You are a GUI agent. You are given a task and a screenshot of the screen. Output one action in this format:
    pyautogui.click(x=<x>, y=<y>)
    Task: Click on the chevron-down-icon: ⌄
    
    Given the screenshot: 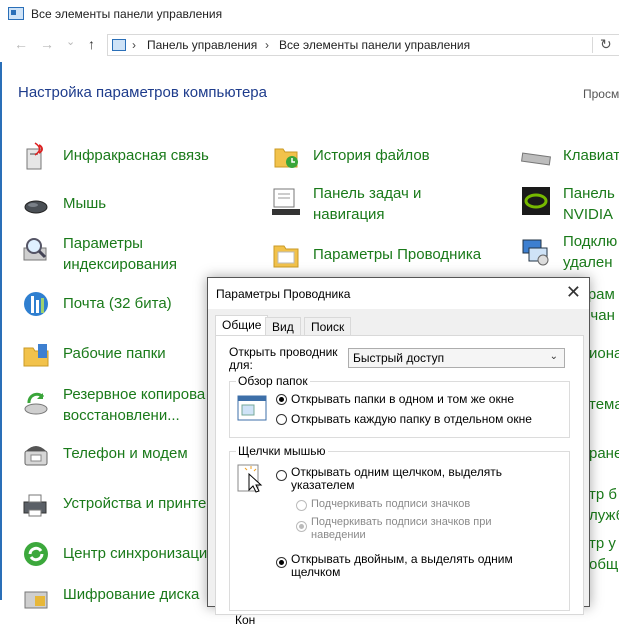 What is the action you would take?
    pyautogui.click(x=553, y=356)
    